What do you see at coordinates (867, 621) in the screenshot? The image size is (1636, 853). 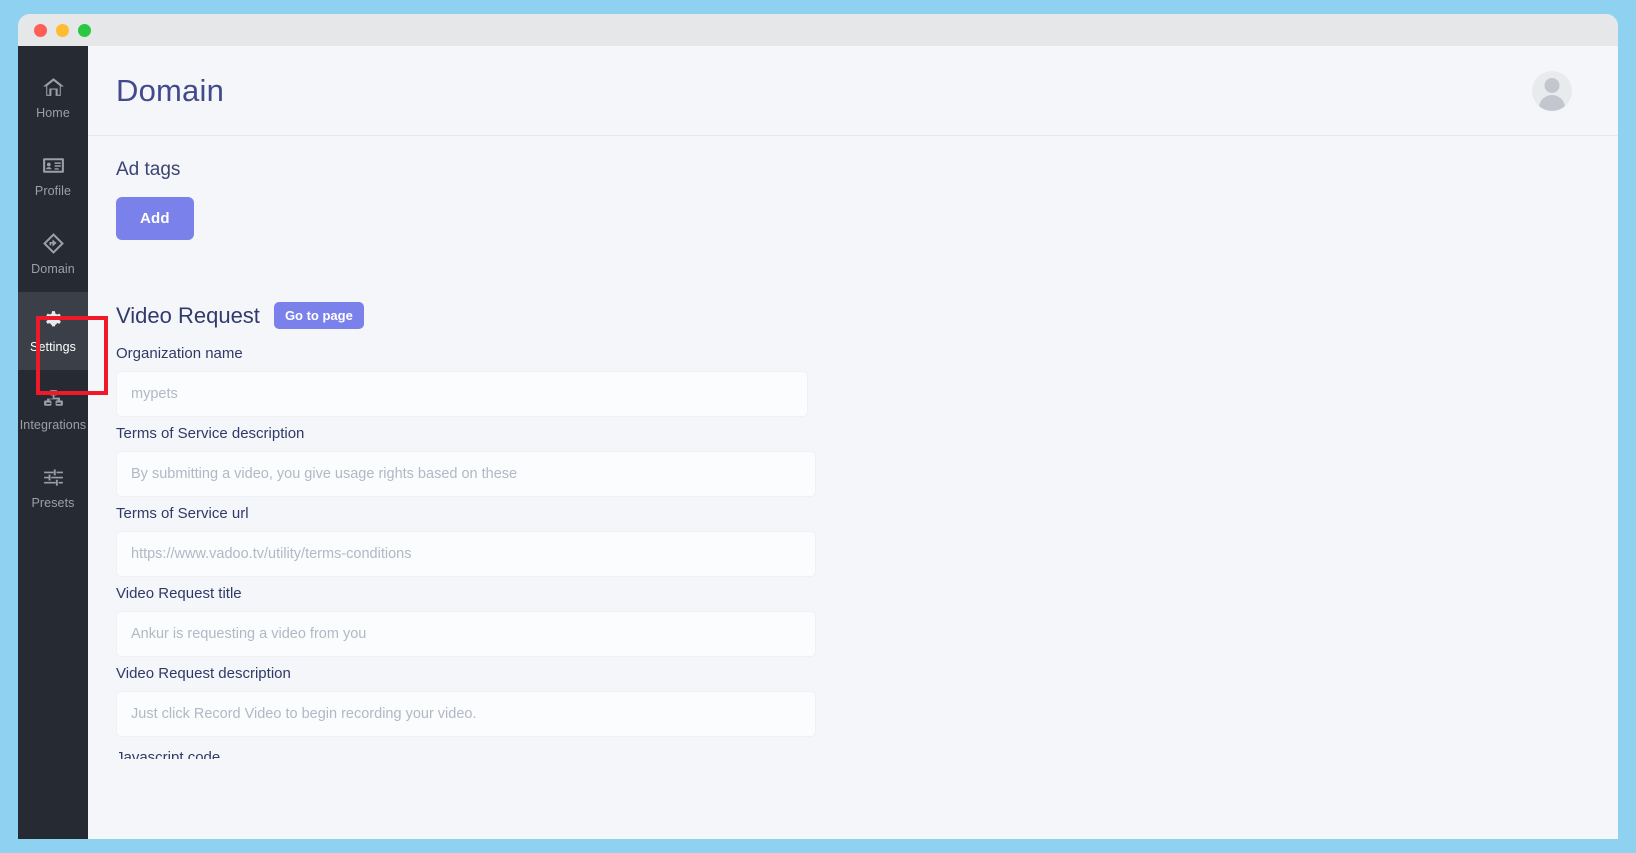 I see `field-video-request-title: Video Request title` at bounding box center [867, 621].